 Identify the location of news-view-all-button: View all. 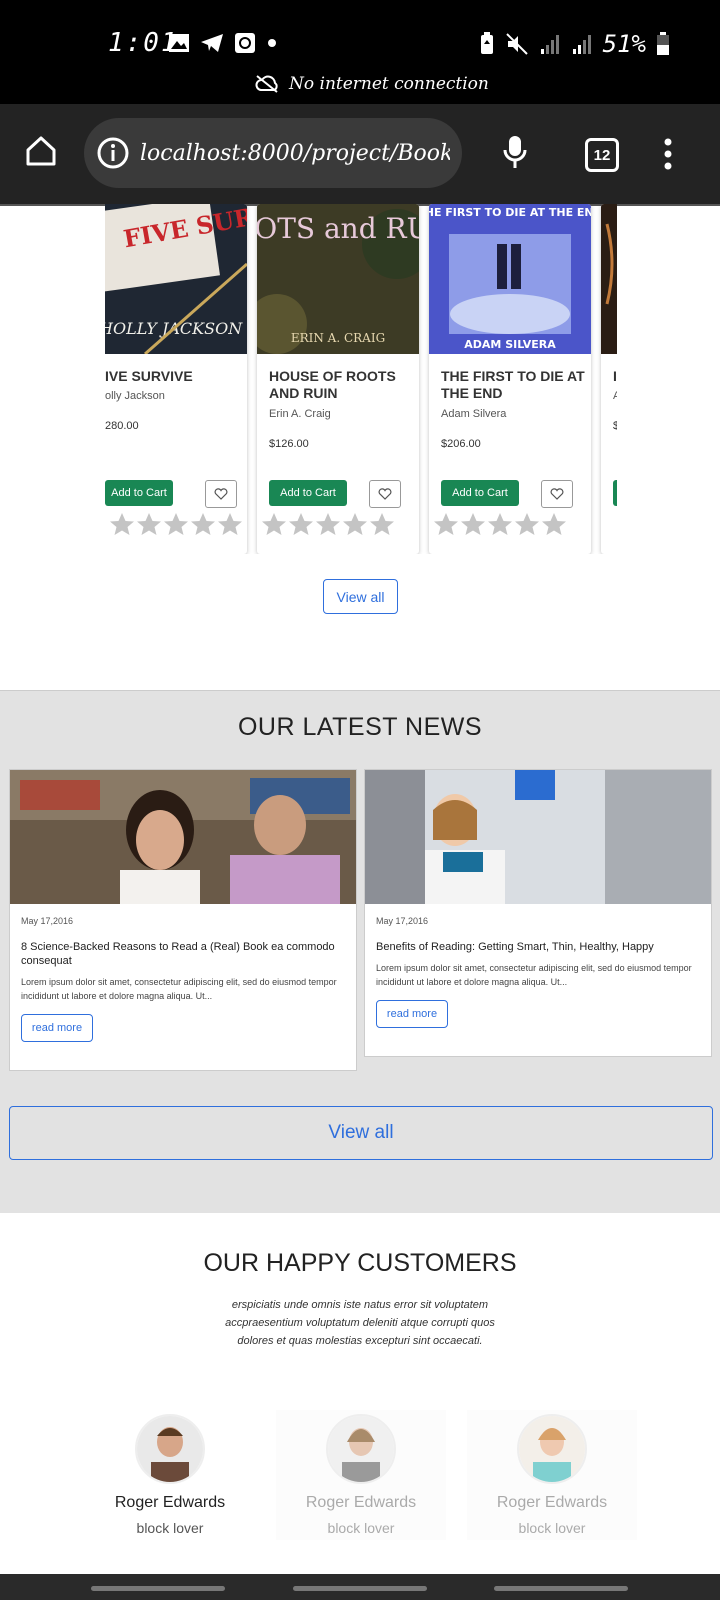
(361, 1133).